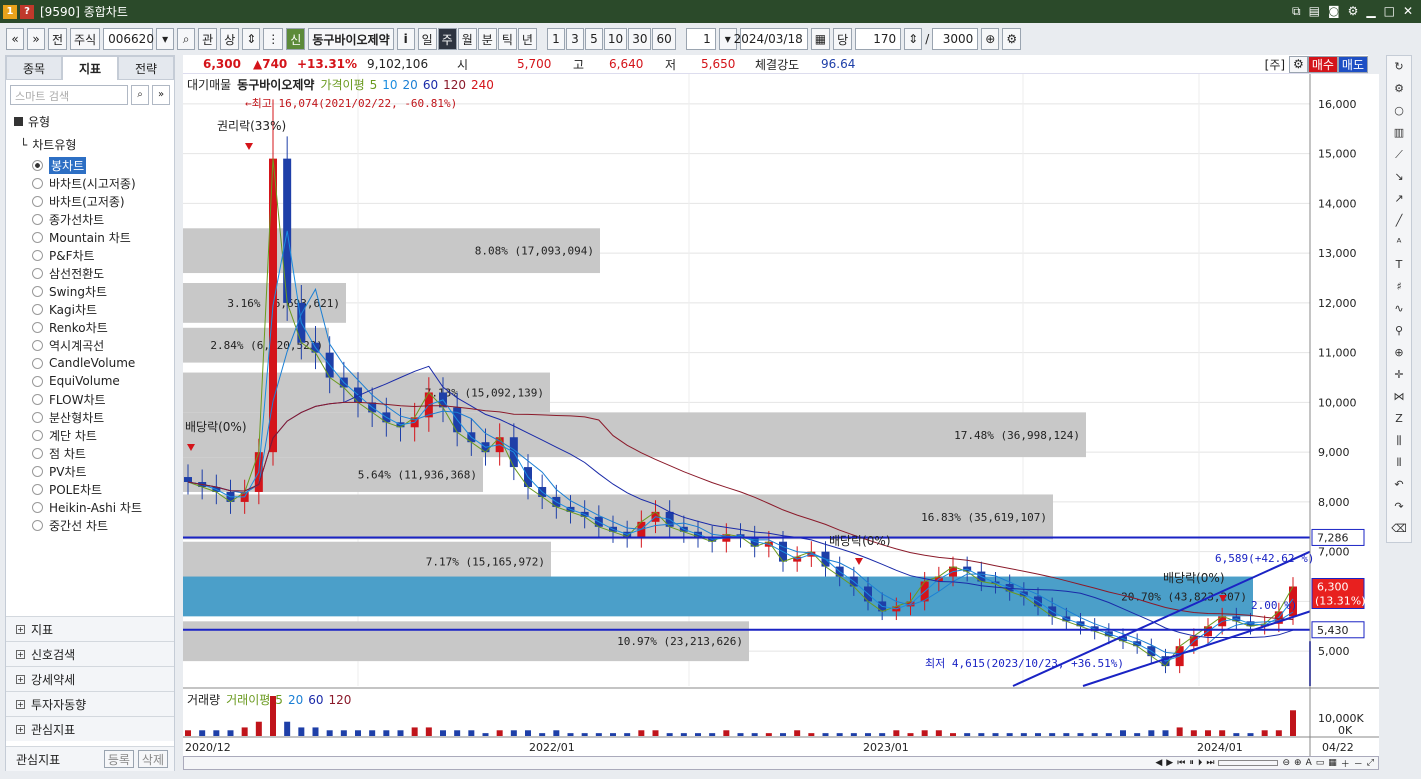  What do you see at coordinates (90, 381) in the screenshot?
I see `chart-type-item: EquiVolume` at bounding box center [90, 381].